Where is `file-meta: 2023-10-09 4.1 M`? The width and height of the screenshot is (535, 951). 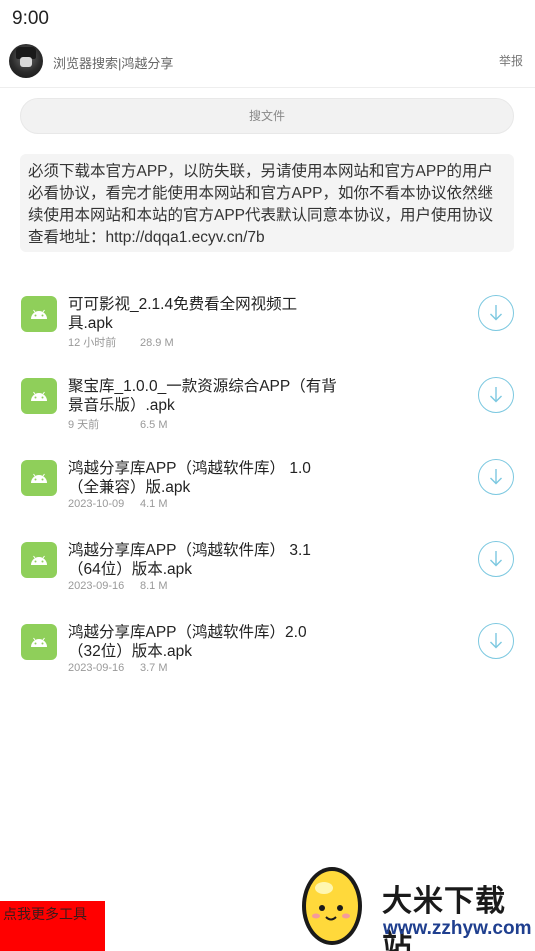 file-meta: 2023-10-09 4.1 M is located at coordinates (118, 504).